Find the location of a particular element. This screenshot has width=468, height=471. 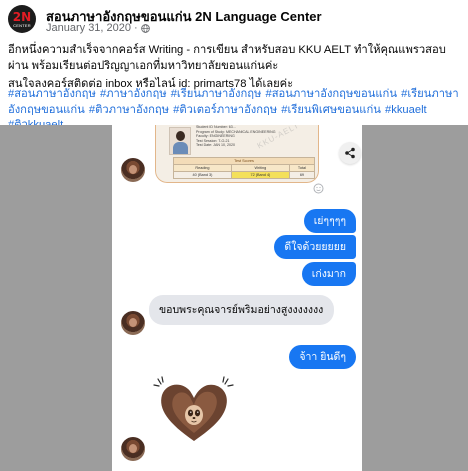

post-meta: January 31, 2020 · is located at coordinates (98, 28).